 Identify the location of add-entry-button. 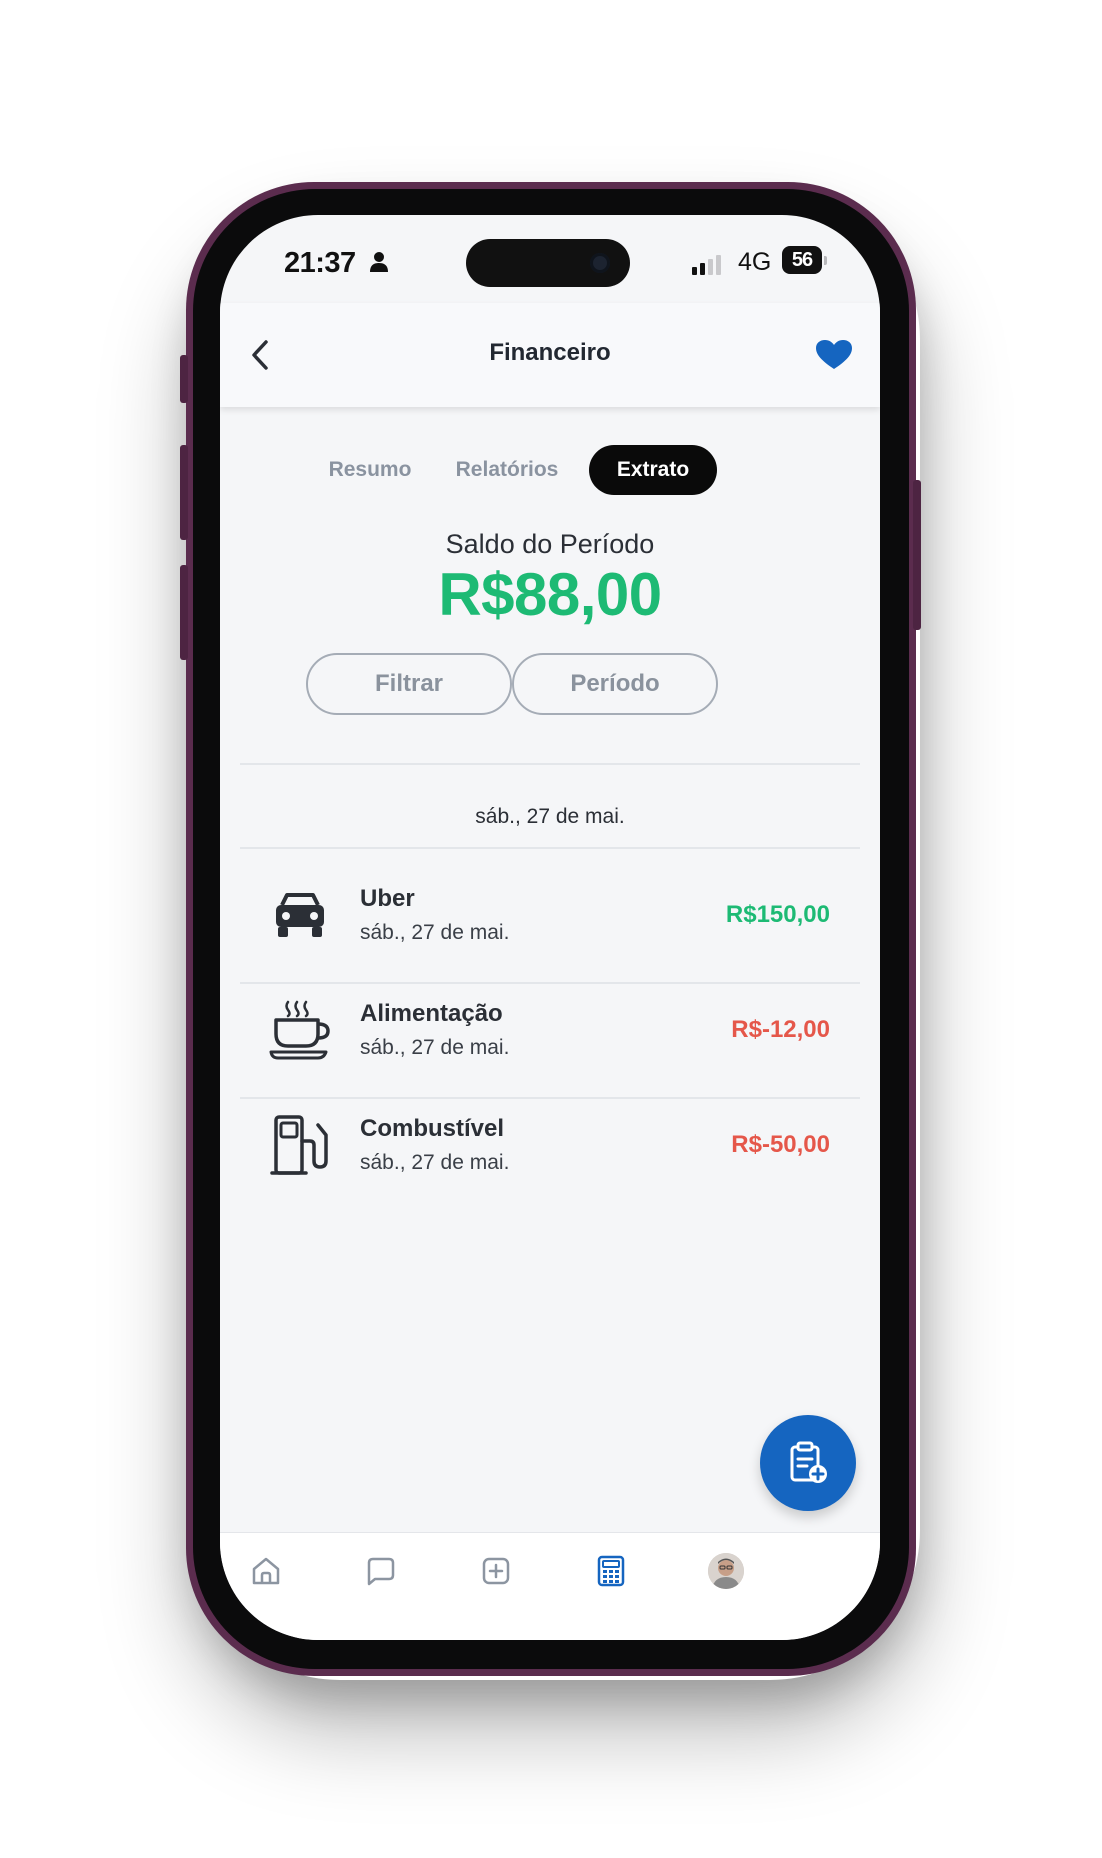
(808, 1463).